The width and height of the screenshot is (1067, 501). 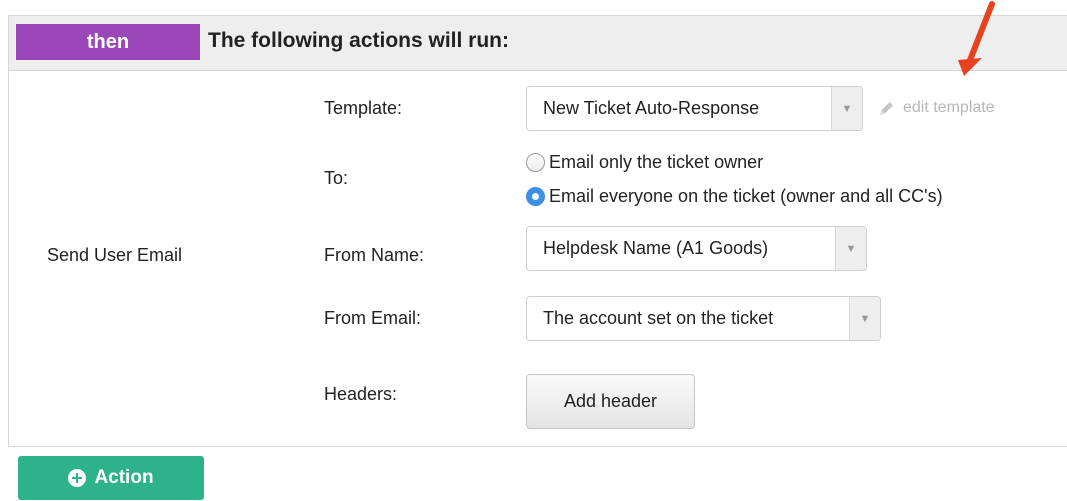 I want to click on plus-circle-icon, so click(x=77, y=478).